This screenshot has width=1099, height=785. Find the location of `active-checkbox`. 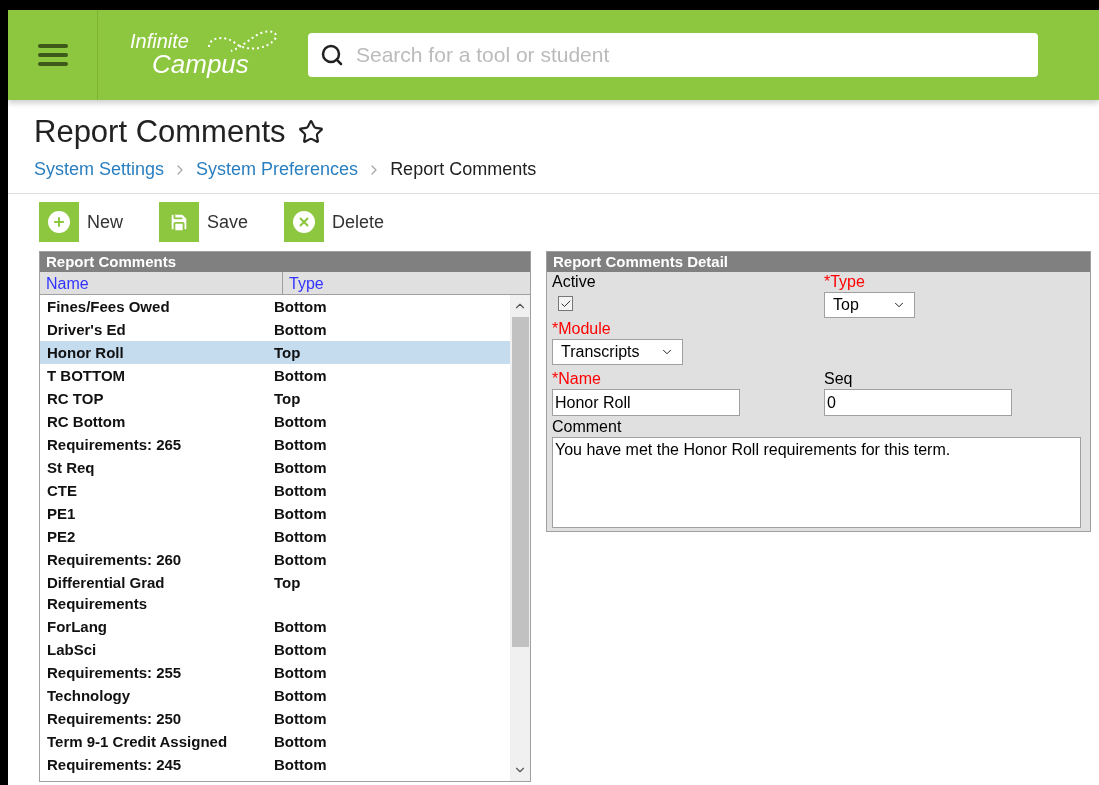

active-checkbox is located at coordinates (565, 303).